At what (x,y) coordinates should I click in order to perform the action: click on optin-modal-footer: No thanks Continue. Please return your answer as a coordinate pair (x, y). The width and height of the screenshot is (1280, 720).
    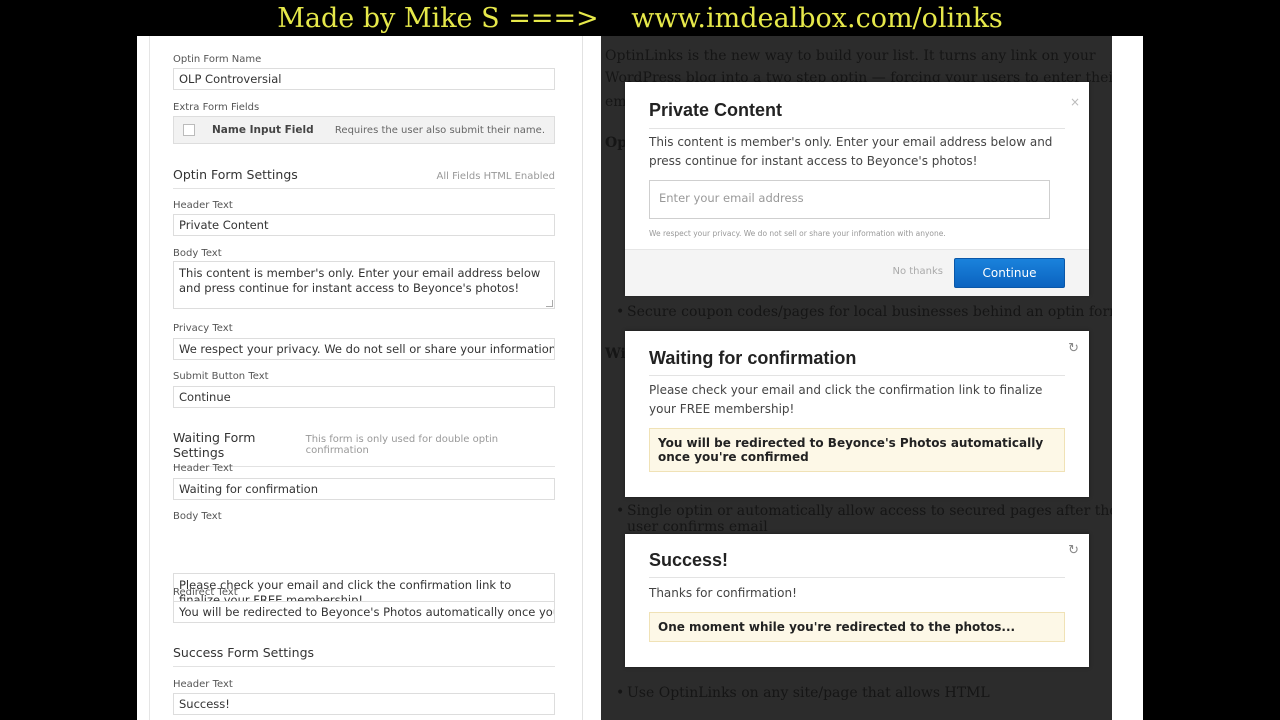
    Looking at the image, I should click on (857, 272).